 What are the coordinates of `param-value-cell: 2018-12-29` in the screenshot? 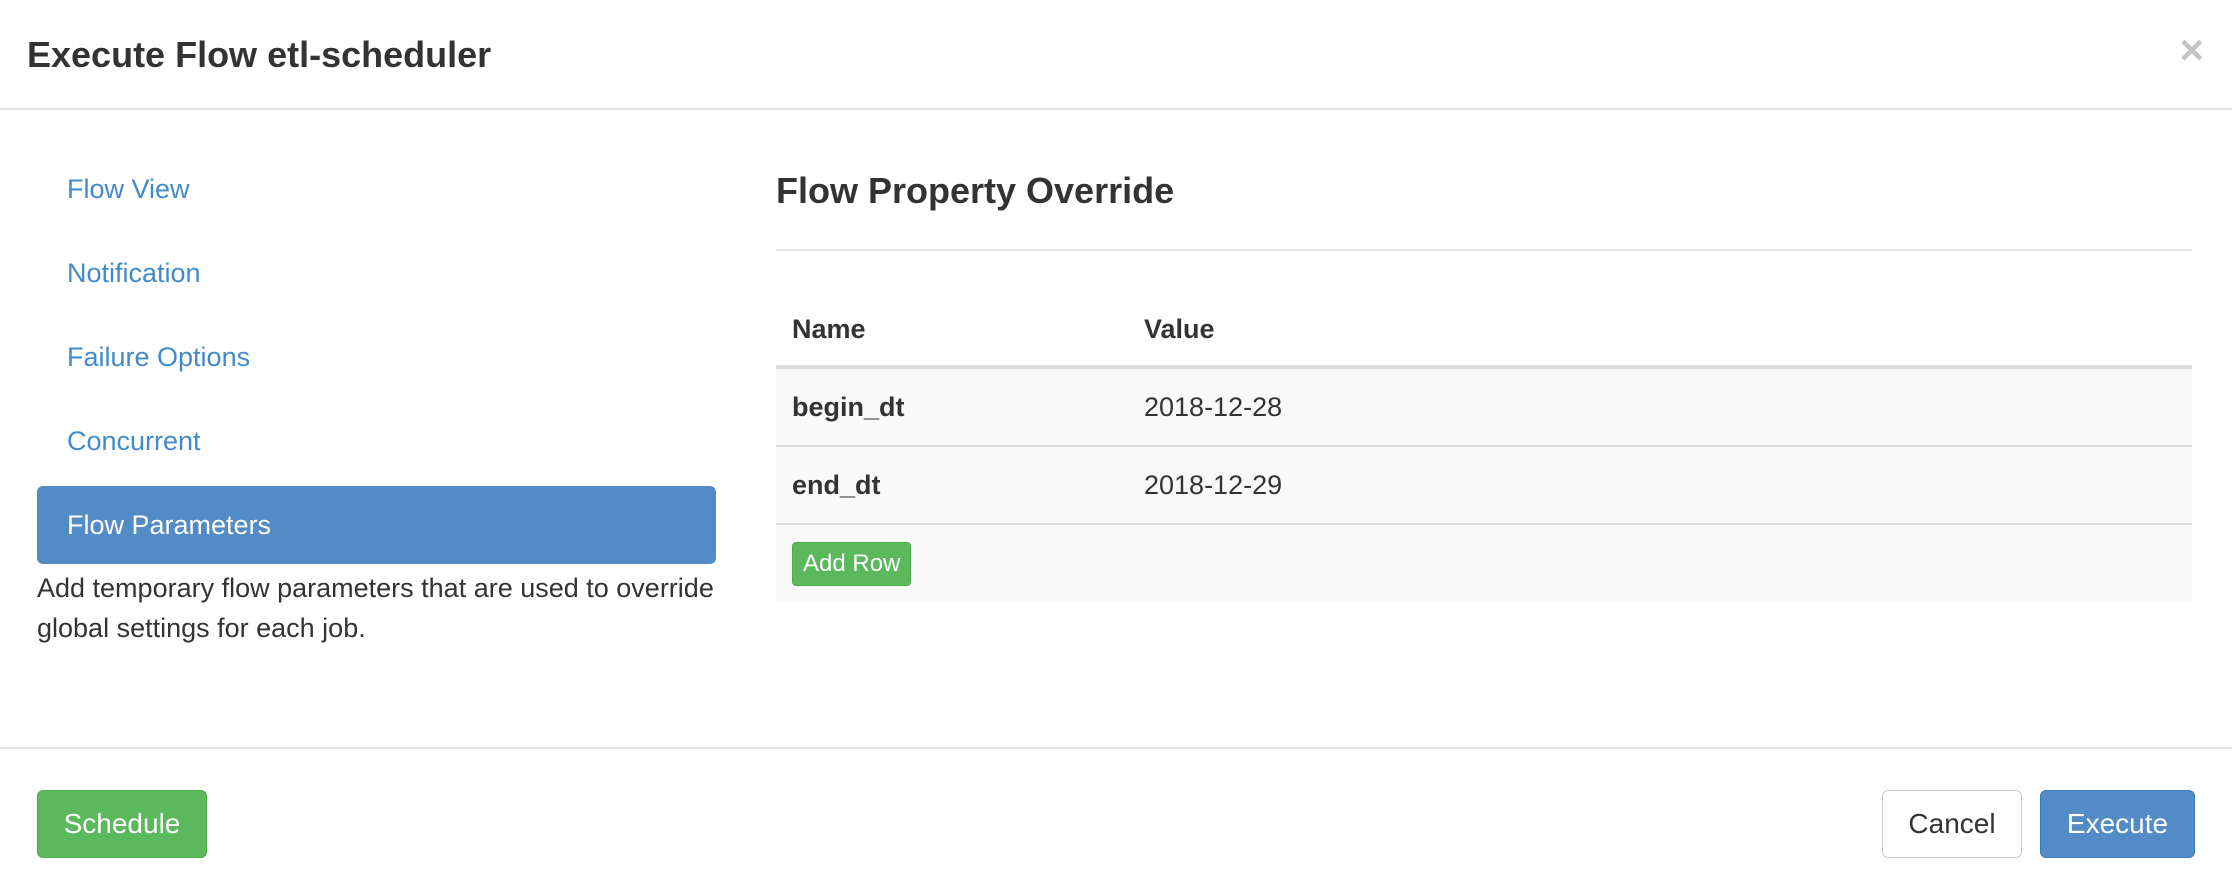 It's located at (1660, 485).